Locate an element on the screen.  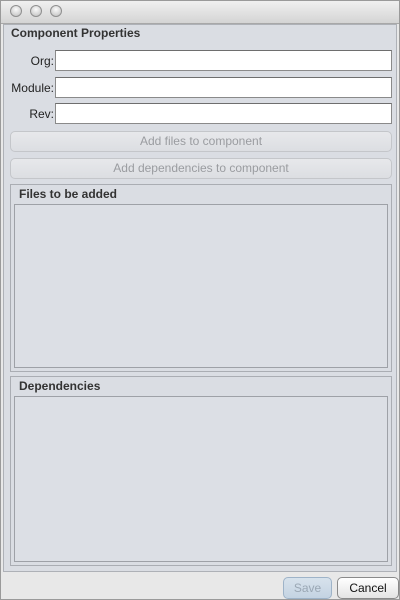
title-bar is located at coordinates (200, 12).